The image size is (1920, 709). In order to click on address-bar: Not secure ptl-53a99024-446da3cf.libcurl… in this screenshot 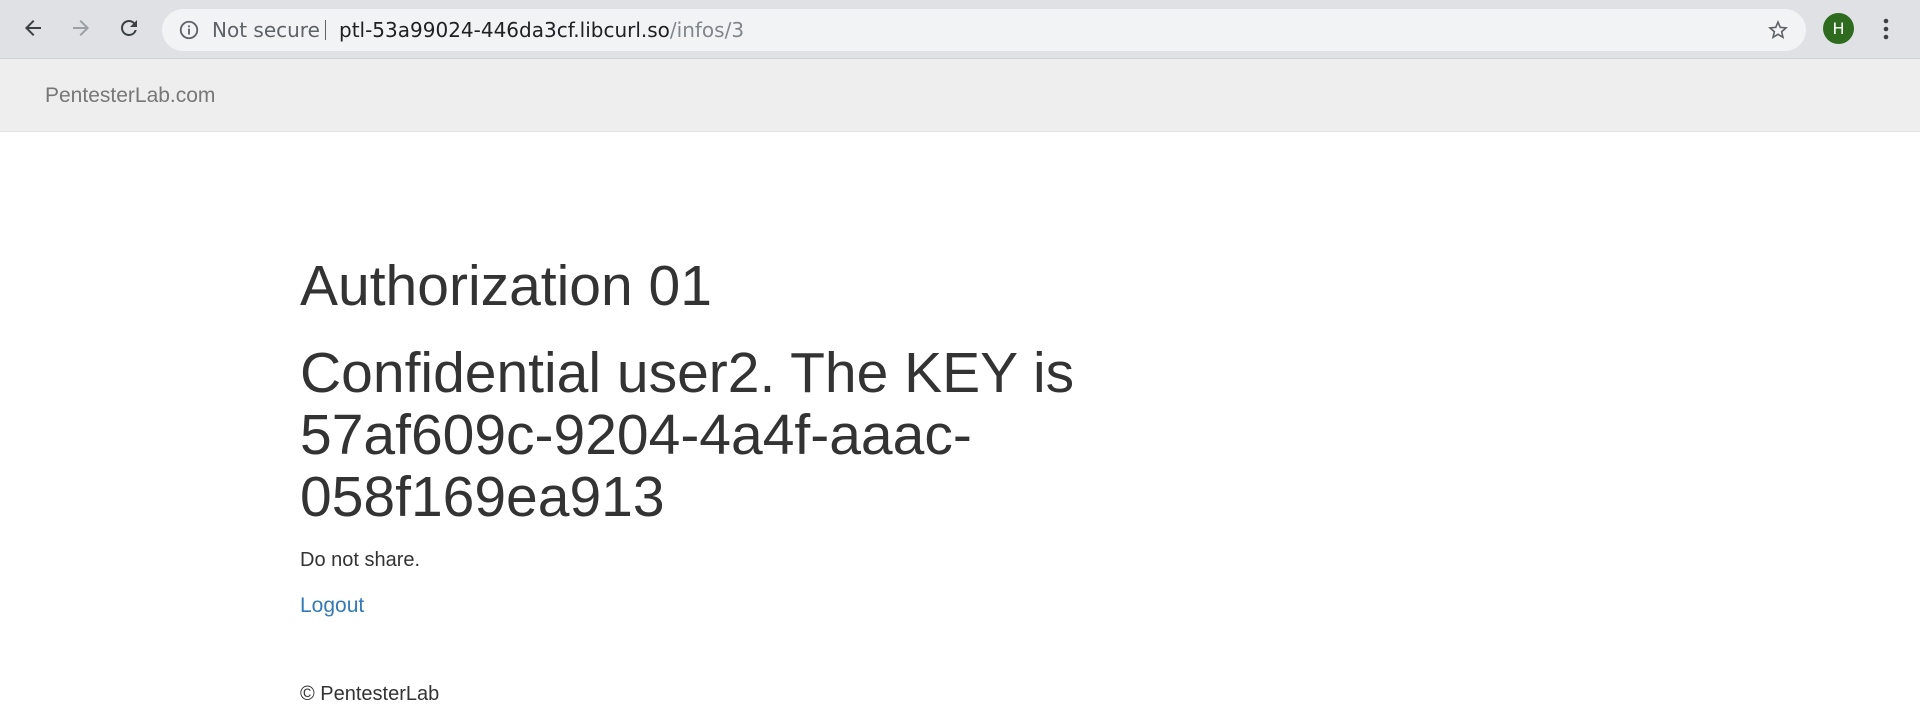, I will do `click(984, 30)`.